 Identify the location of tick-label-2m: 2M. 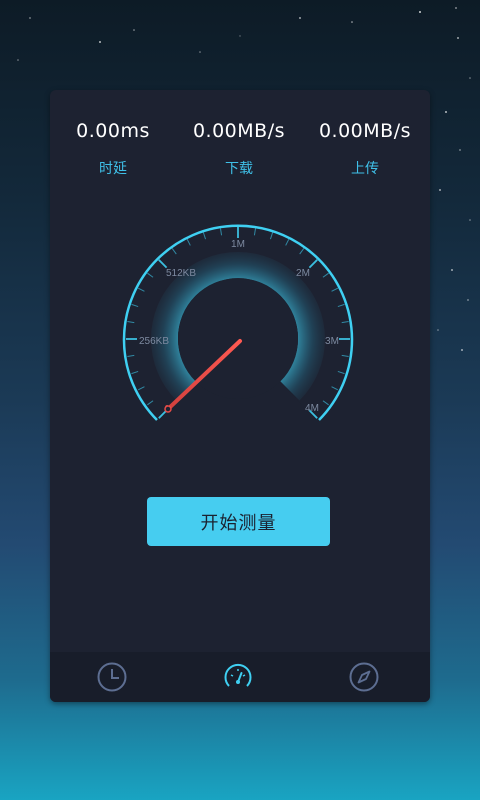
(303, 273).